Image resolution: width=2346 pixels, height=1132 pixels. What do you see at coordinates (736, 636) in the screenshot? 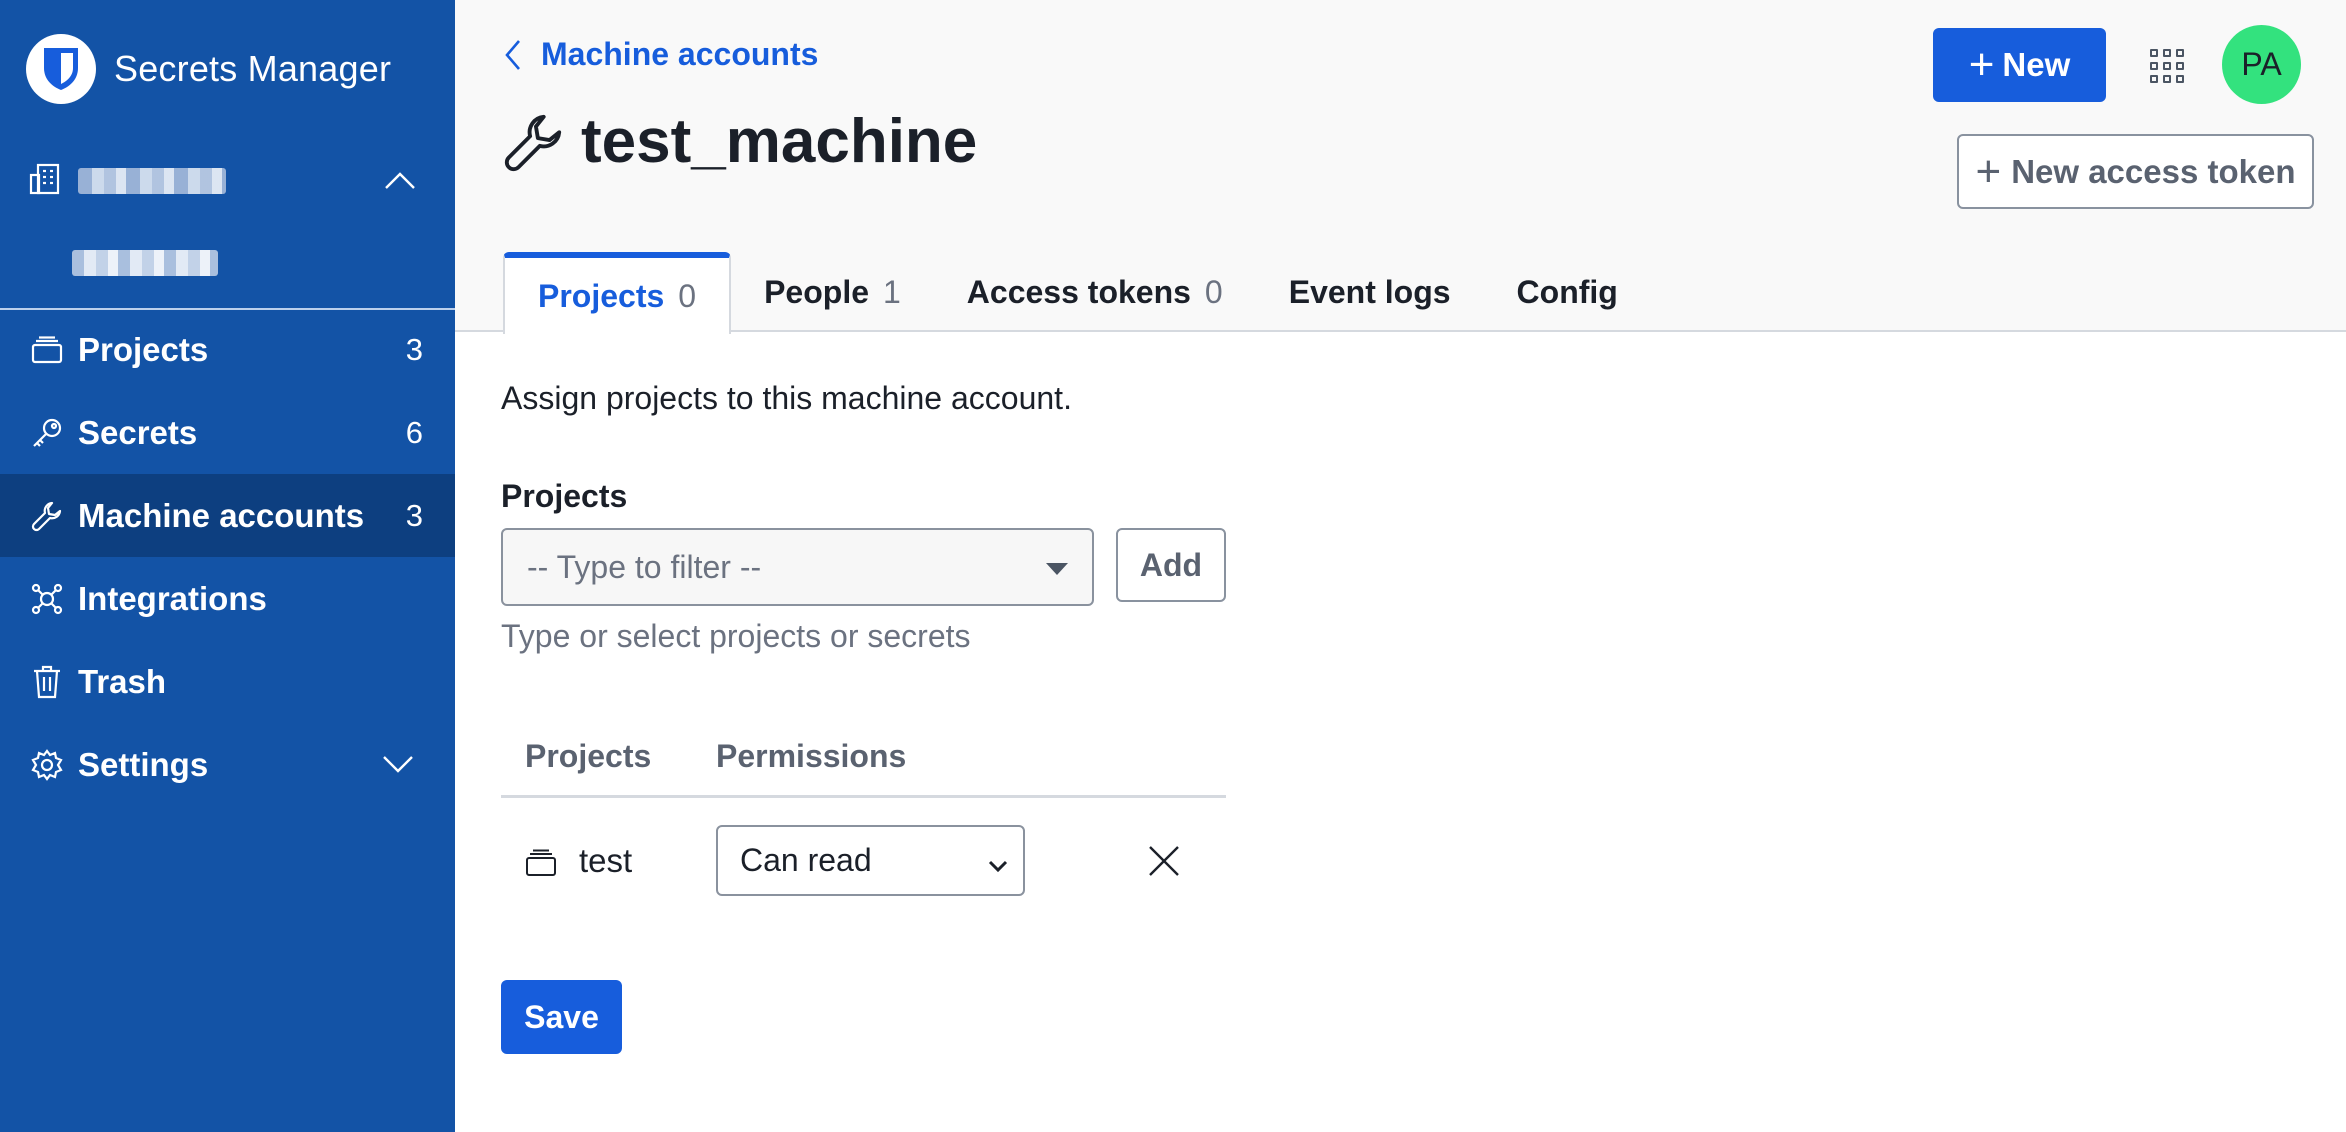
I see `field-hint: Type or select projects or secrets` at bounding box center [736, 636].